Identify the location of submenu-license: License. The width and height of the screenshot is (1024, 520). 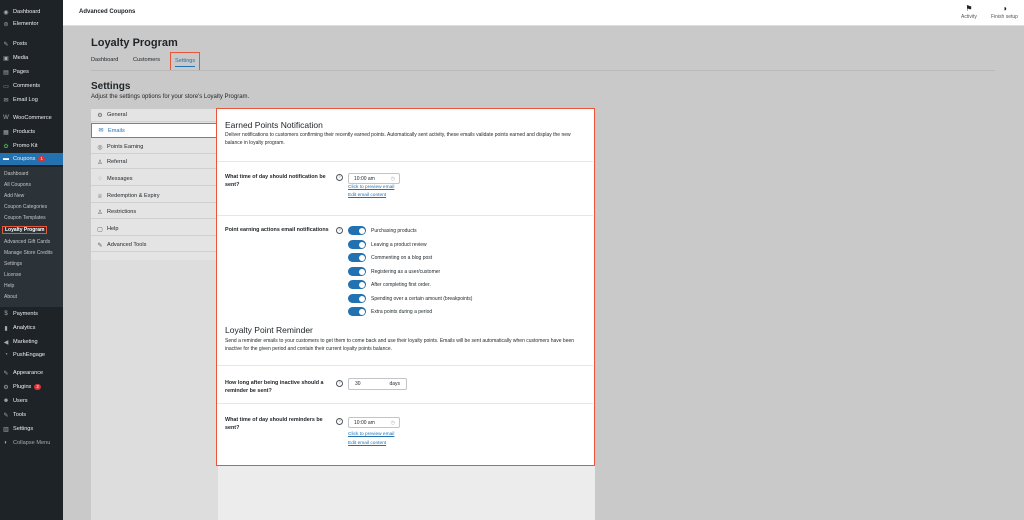
(12, 275).